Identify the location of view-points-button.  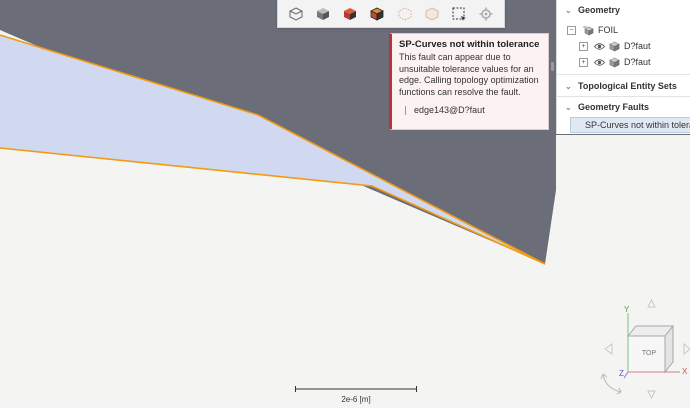
(405, 14).